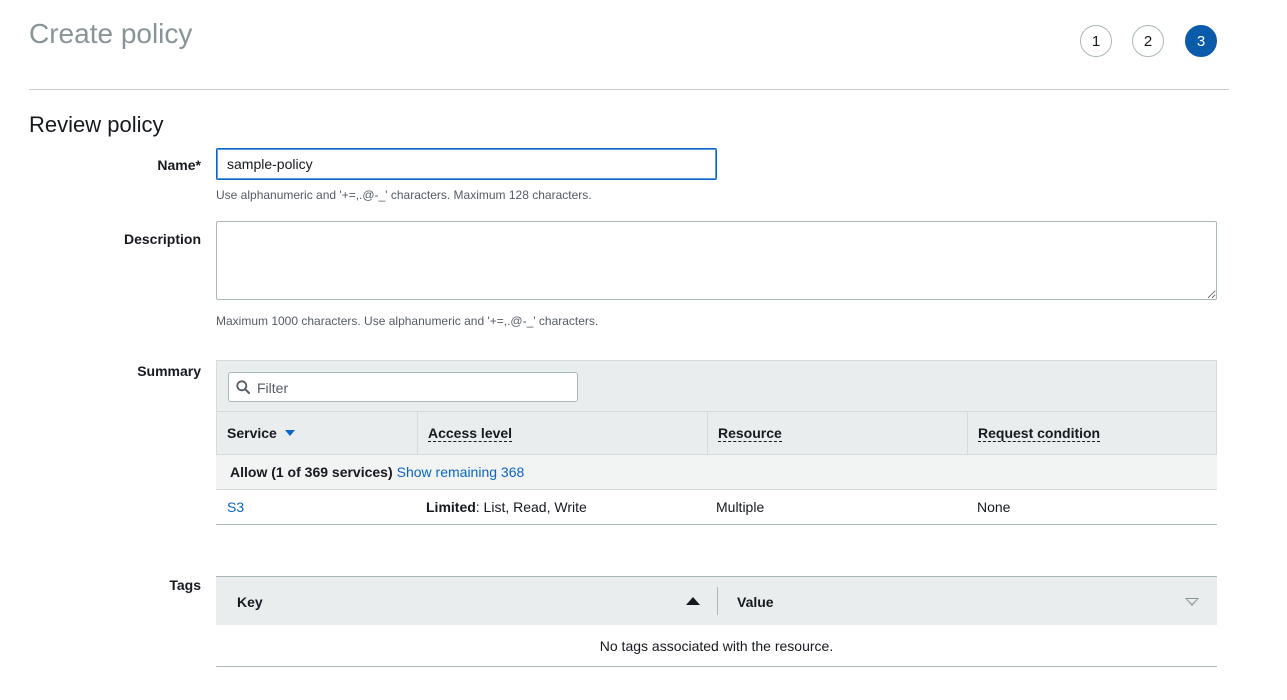 The height and width of the screenshot is (700, 1287). What do you see at coordinates (716, 386) in the screenshot?
I see `summary-filter-bar` at bounding box center [716, 386].